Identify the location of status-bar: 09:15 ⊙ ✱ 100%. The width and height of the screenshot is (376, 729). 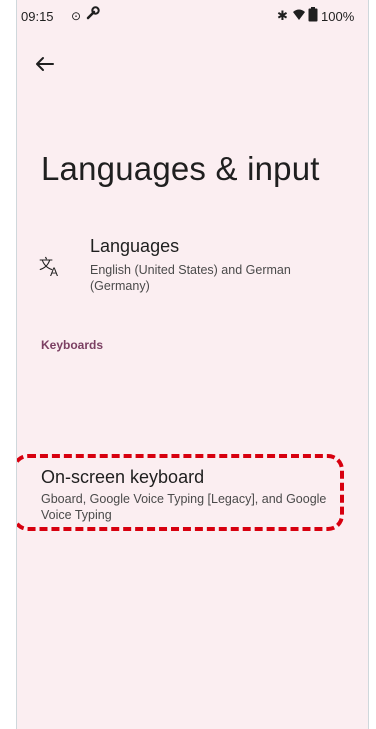
(192, 14).